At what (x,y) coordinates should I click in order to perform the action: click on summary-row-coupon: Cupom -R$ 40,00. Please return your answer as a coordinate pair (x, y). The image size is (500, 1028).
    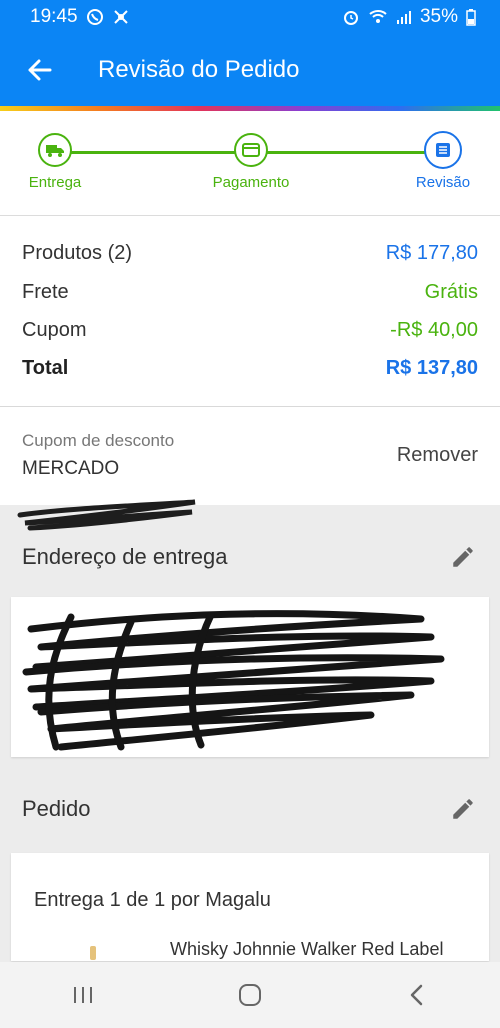
    Looking at the image, I should click on (250, 330).